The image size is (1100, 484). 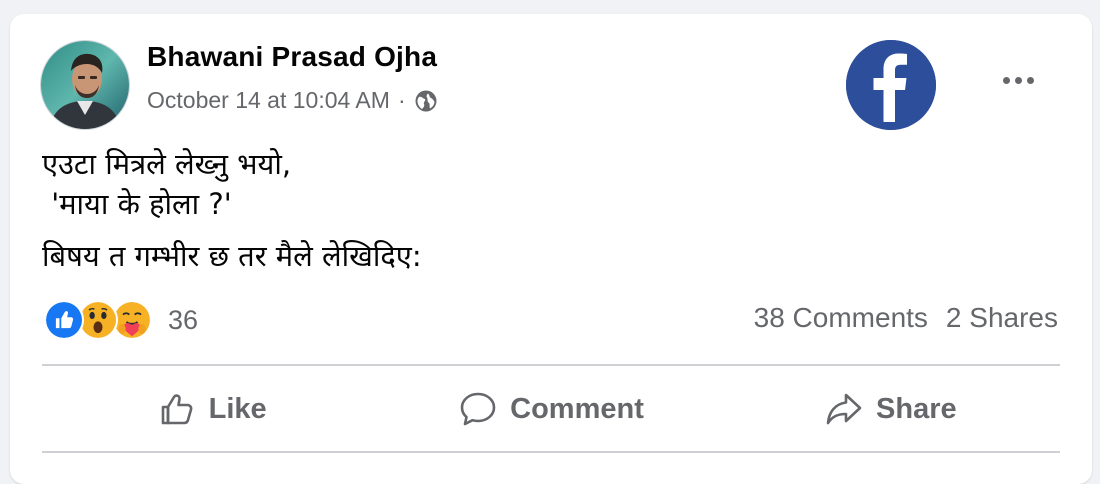 What do you see at coordinates (478, 409) in the screenshot?
I see `comment-icon` at bounding box center [478, 409].